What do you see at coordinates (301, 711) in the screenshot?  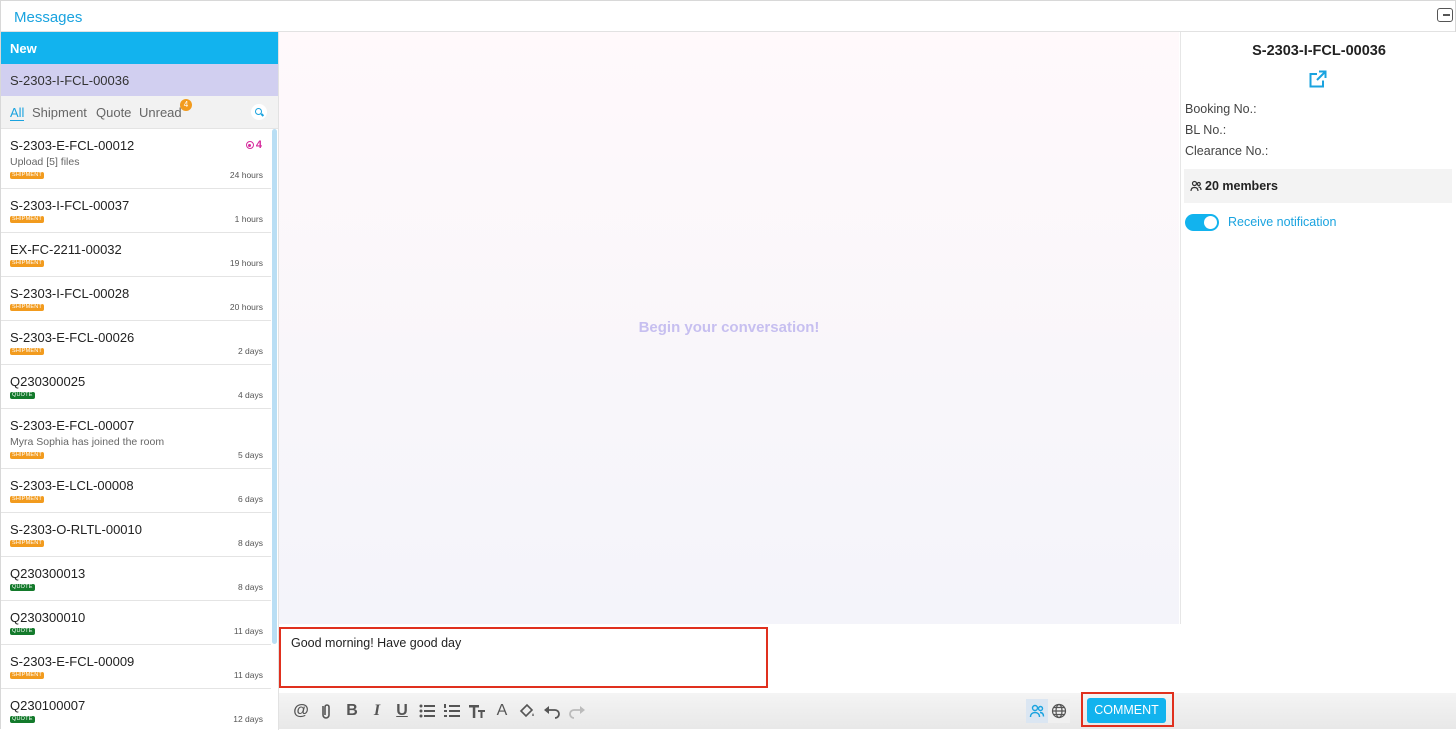 I see `mention-icon: @` at bounding box center [301, 711].